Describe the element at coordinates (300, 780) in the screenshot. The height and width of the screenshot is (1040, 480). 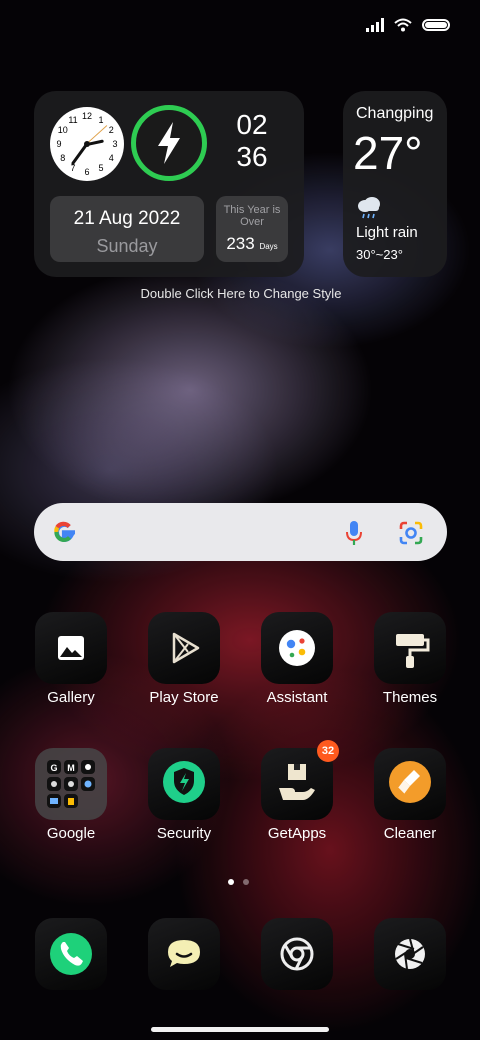
I see `getapps-icon: 32` at that location.